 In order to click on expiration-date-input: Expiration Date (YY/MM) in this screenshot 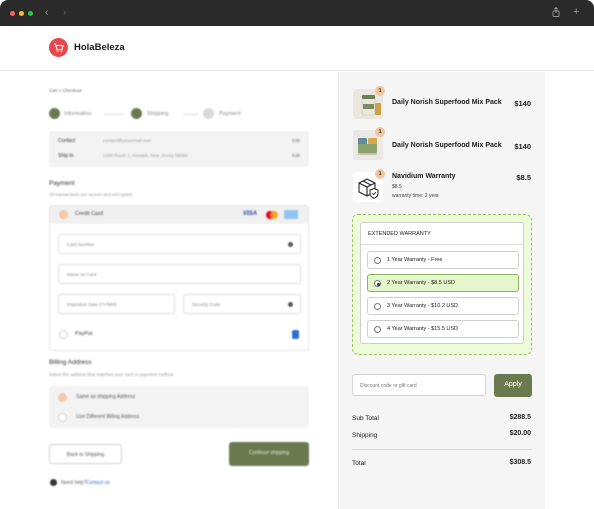, I will do `click(116, 304)`.